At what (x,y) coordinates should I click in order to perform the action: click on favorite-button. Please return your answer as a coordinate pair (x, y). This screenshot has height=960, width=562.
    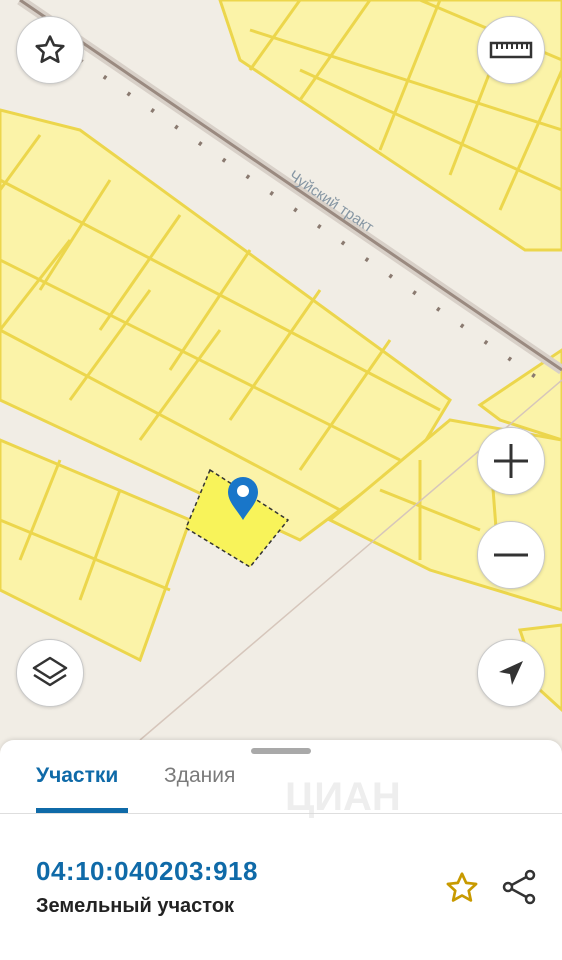
    Looking at the image, I should click on (50, 50).